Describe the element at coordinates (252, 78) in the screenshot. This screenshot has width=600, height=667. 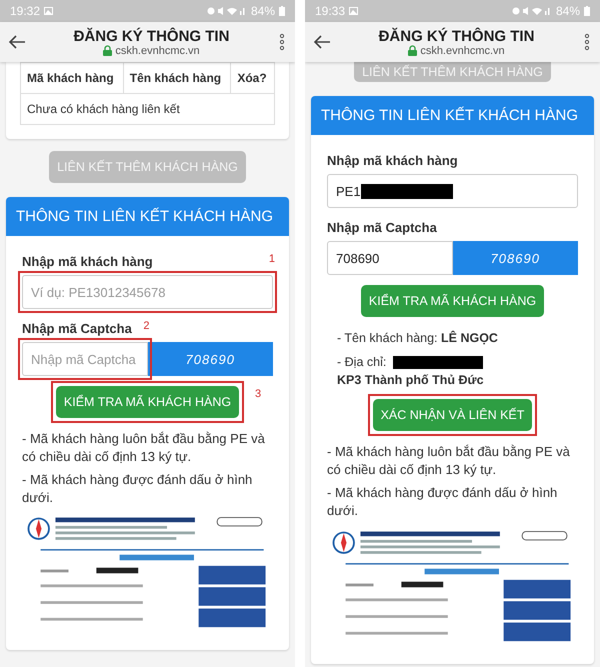
I see `column-header: Xóa?` at that location.